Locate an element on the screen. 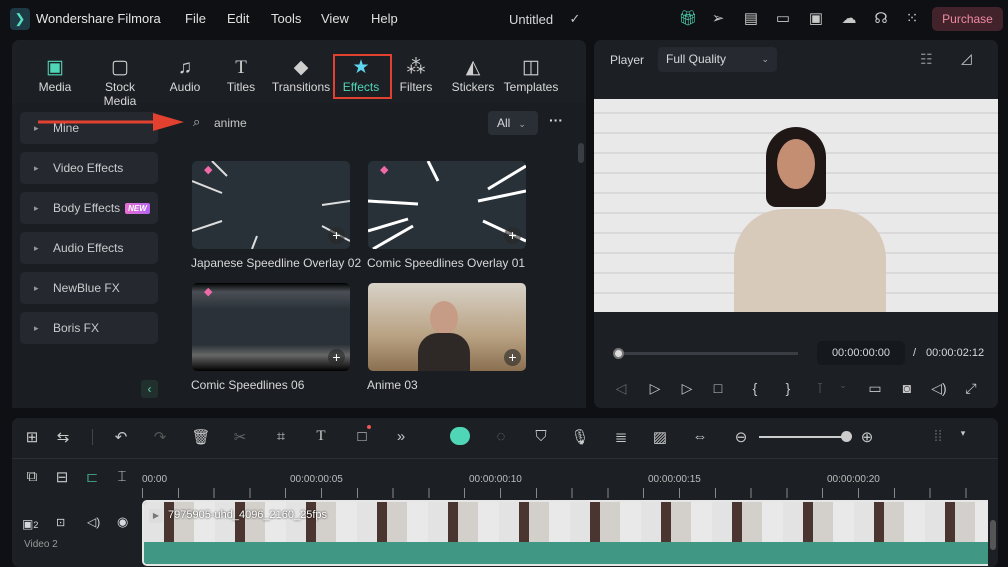  cut-scissors-icon: ✂ is located at coordinates (240, 437).